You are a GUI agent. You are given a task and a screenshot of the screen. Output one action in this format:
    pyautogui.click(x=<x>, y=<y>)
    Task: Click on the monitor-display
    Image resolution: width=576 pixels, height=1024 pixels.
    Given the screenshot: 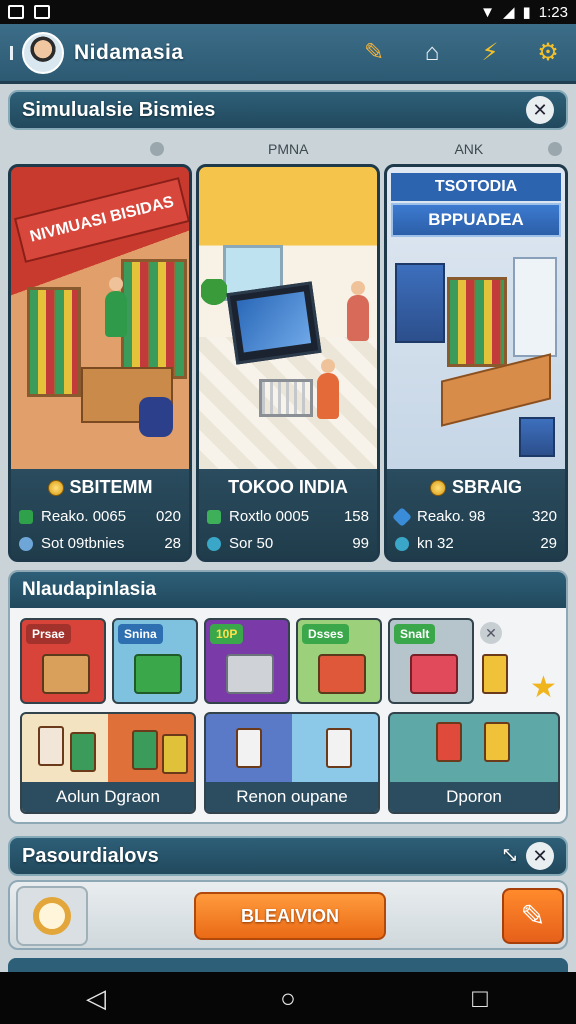 What is the action you would take?
    pyautogui.click(x=274, y=323)
    